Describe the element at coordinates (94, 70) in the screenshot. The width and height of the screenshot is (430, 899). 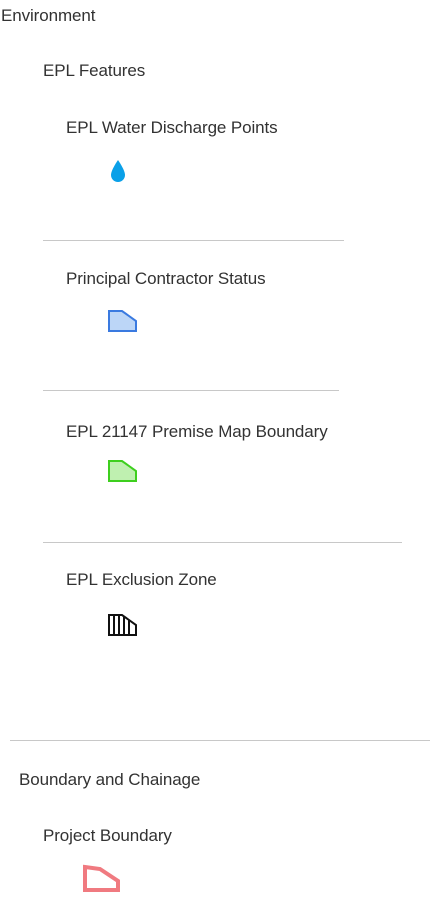
I see `subgroup-title-epl-features: EPL Features` at that location.